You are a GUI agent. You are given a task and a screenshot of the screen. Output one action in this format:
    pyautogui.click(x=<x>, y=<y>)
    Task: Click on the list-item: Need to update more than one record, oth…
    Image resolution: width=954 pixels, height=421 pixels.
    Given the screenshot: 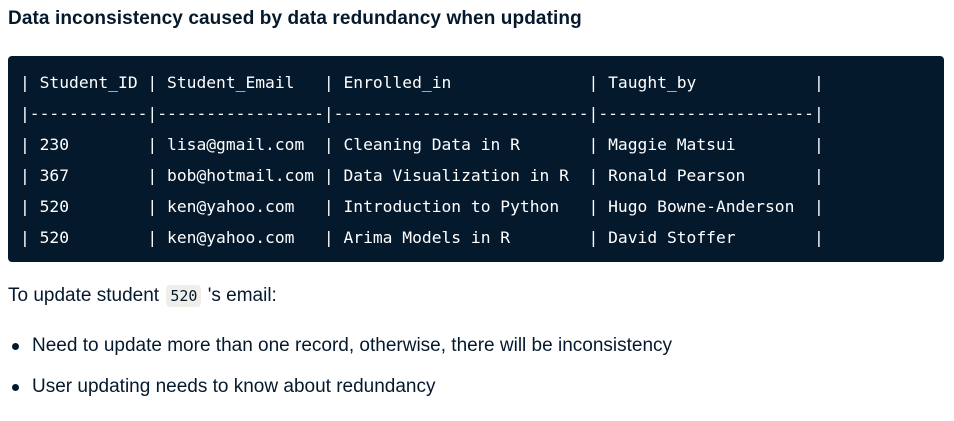 What is the action you would take?
    pyautogui.click(x=340, y=346)
    